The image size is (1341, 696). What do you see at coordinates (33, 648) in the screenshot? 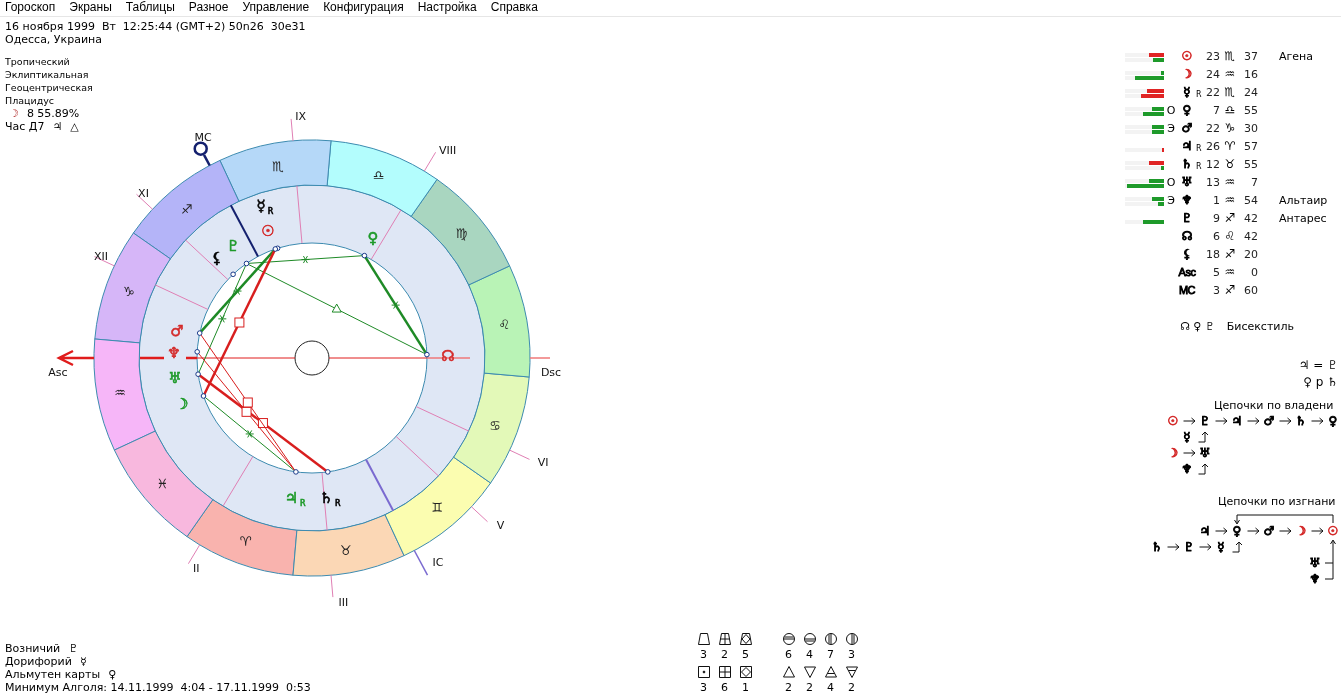
I see `ruler-label: Возничий` at bounding box center [33, 648].